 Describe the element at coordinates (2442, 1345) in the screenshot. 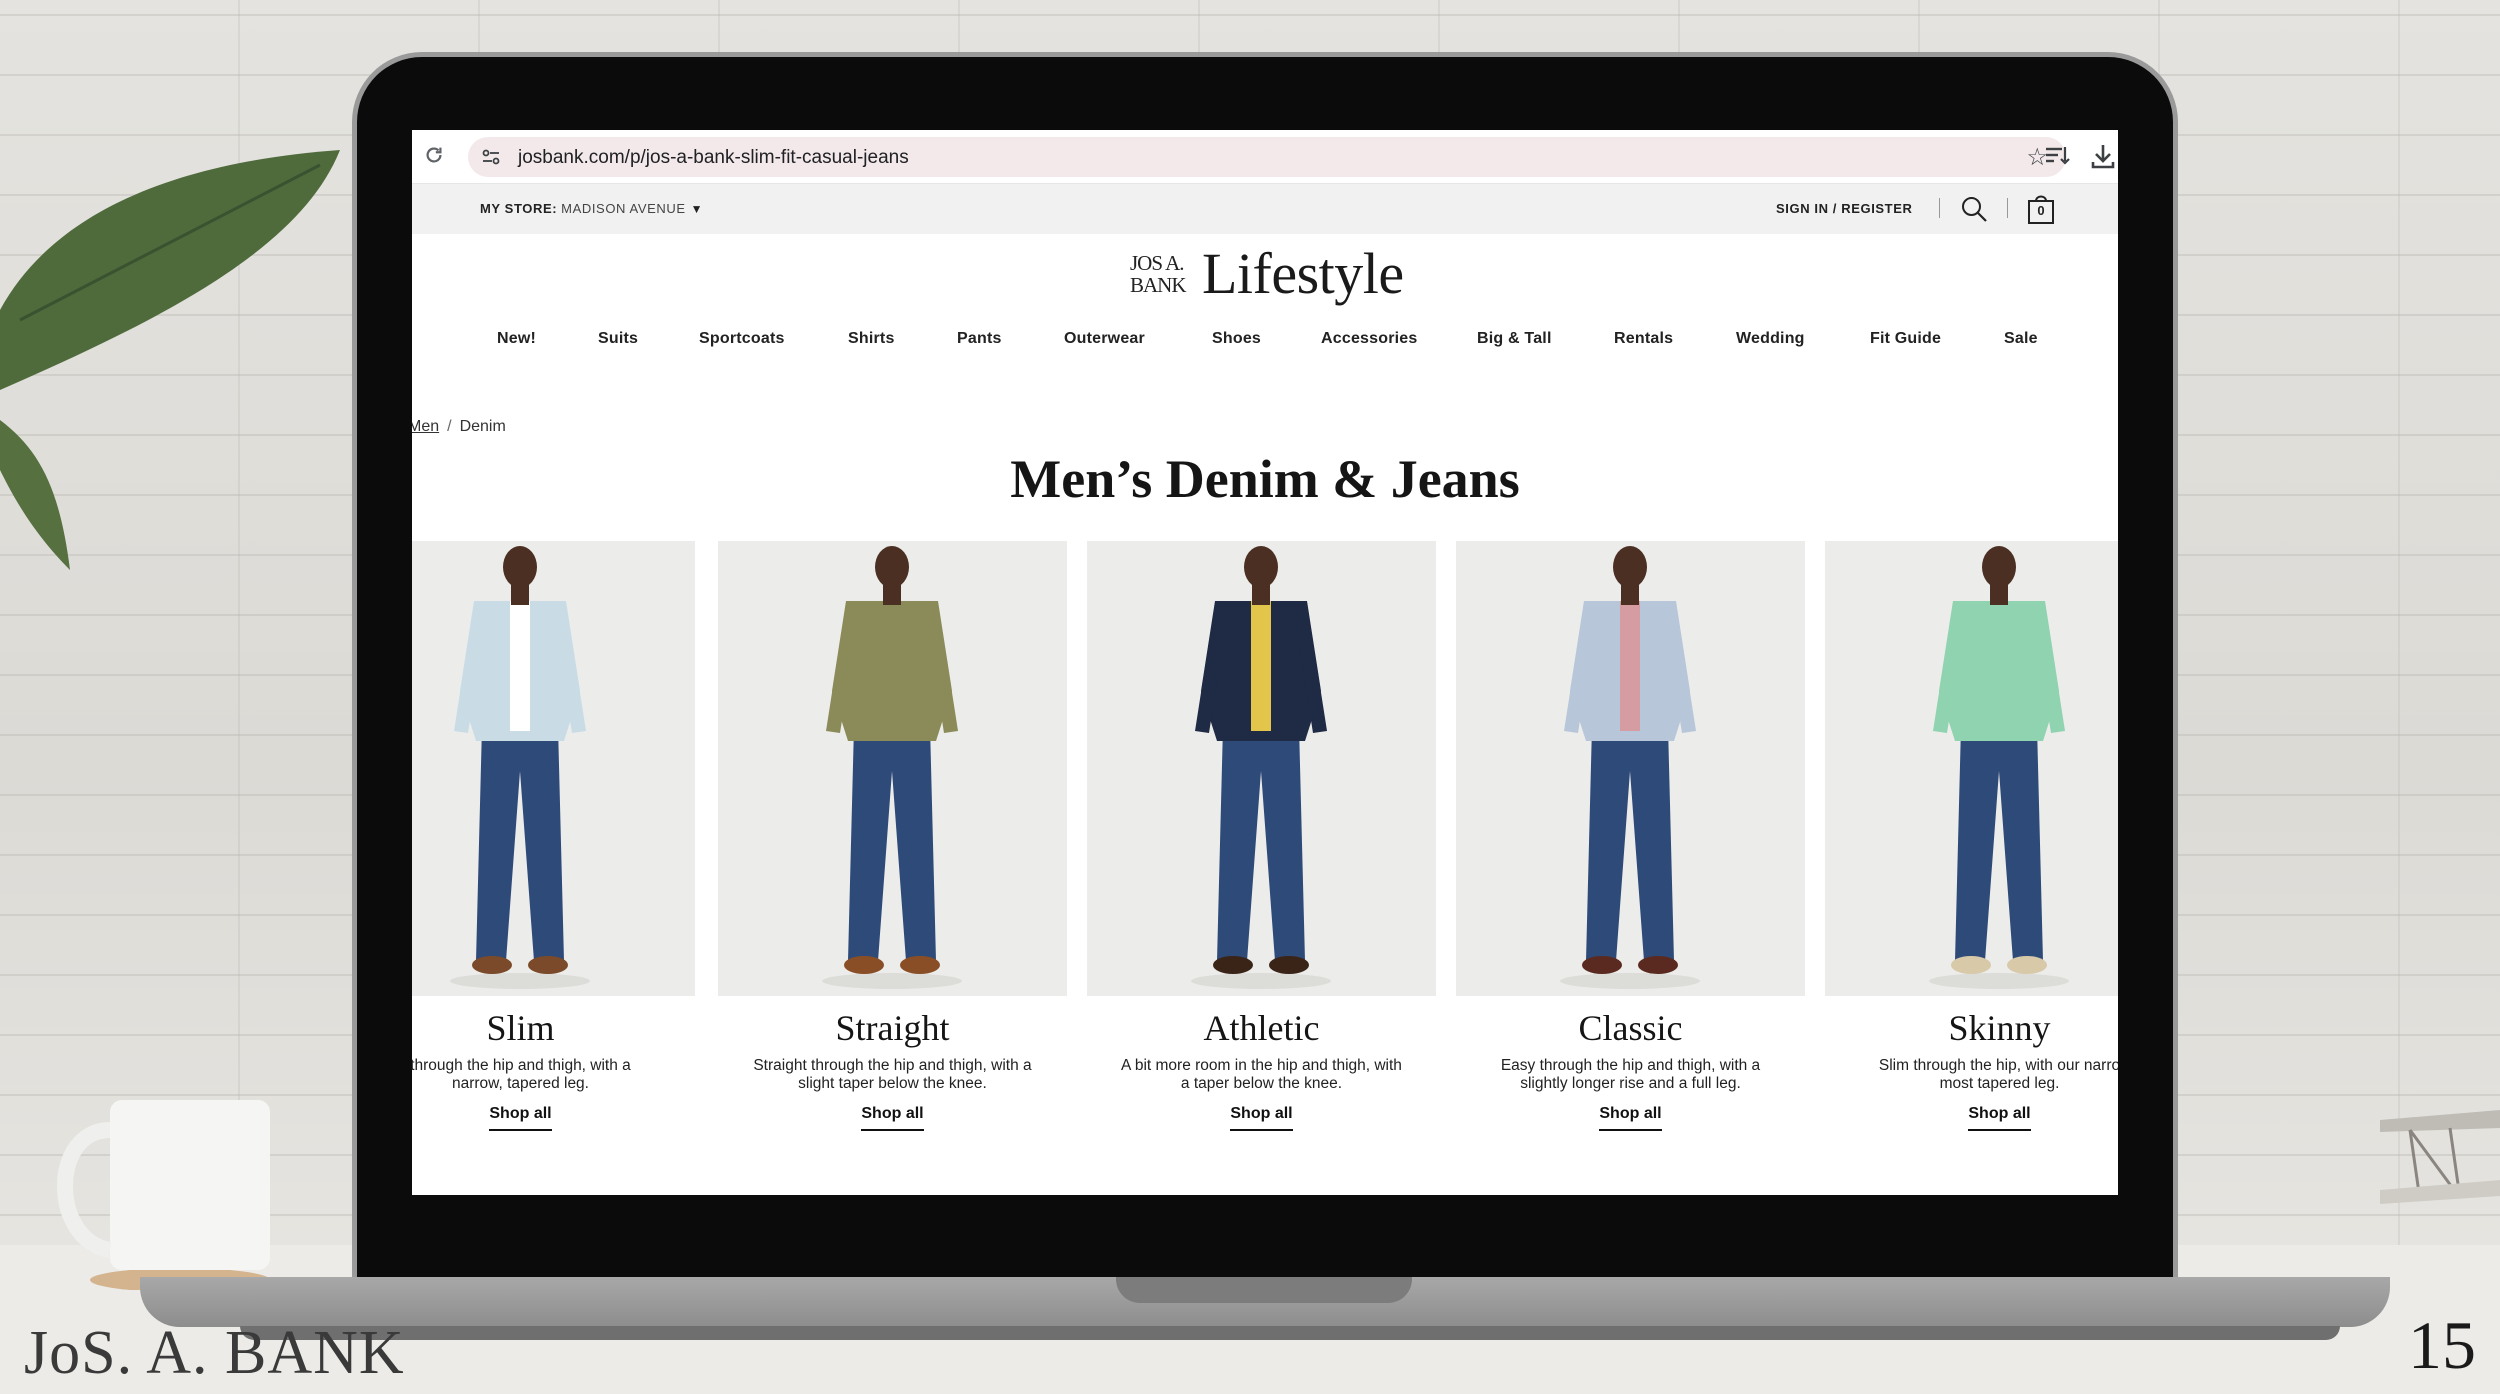

I see `slide-page-number: 15` at that location.